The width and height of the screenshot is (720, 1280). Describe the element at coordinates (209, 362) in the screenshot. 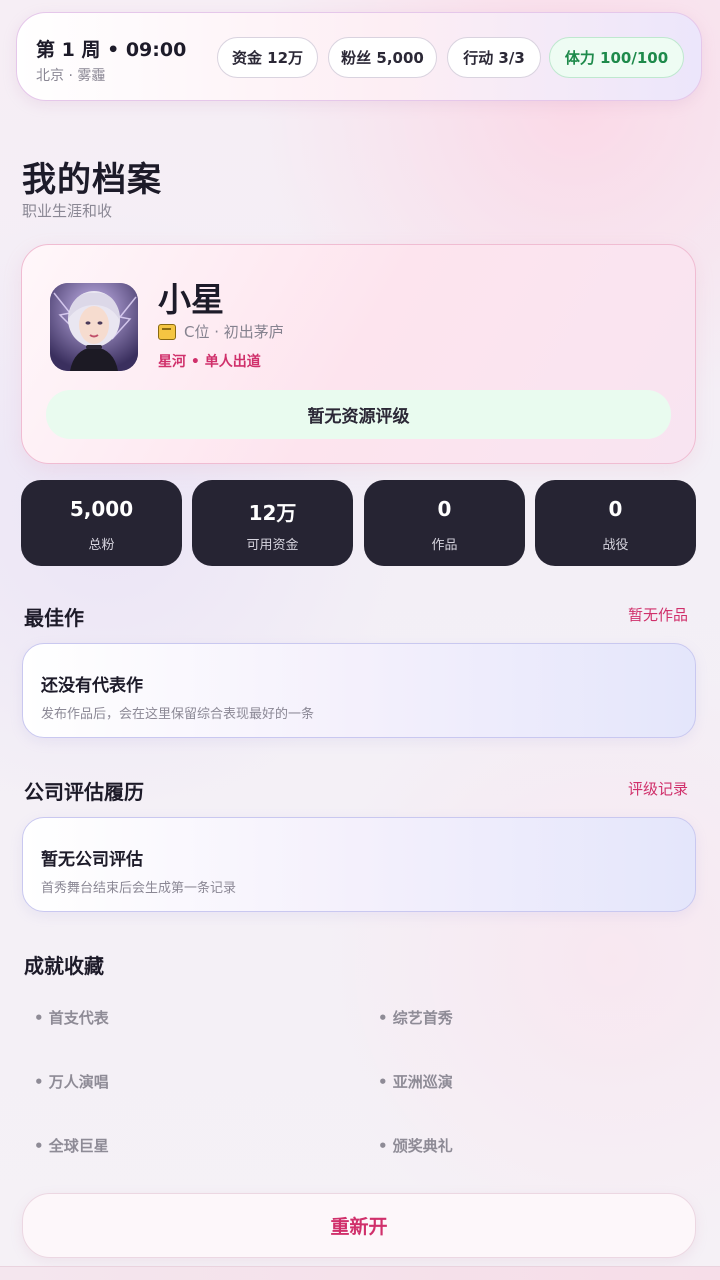

I see `debut-label: 星河 • 单人出道` at that location.